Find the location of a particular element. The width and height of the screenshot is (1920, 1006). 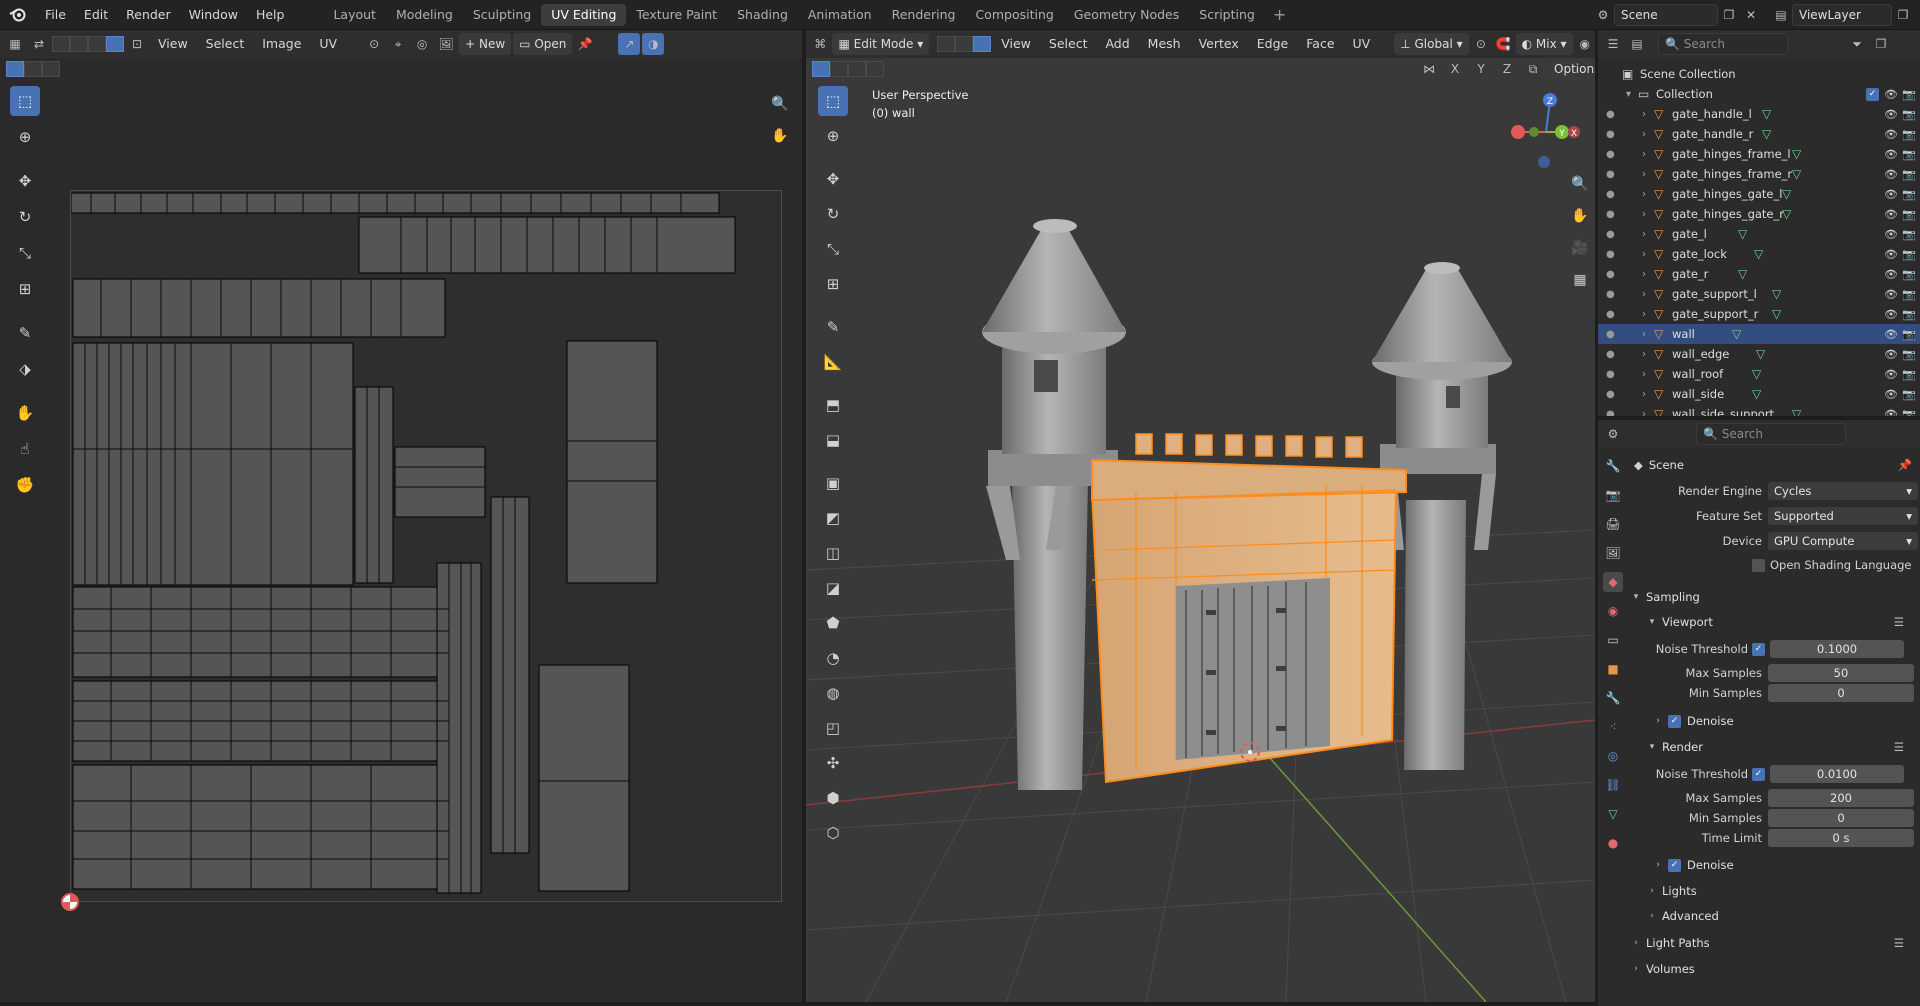

rip-region-tool-icon: ⬡ is located at coordinates (833, 833).